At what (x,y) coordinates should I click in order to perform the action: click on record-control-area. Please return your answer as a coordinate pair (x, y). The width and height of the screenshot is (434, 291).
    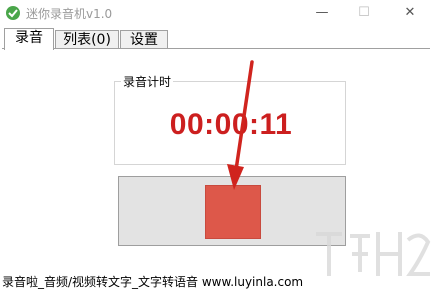
    Looking at the image, I should click on (232, 211).